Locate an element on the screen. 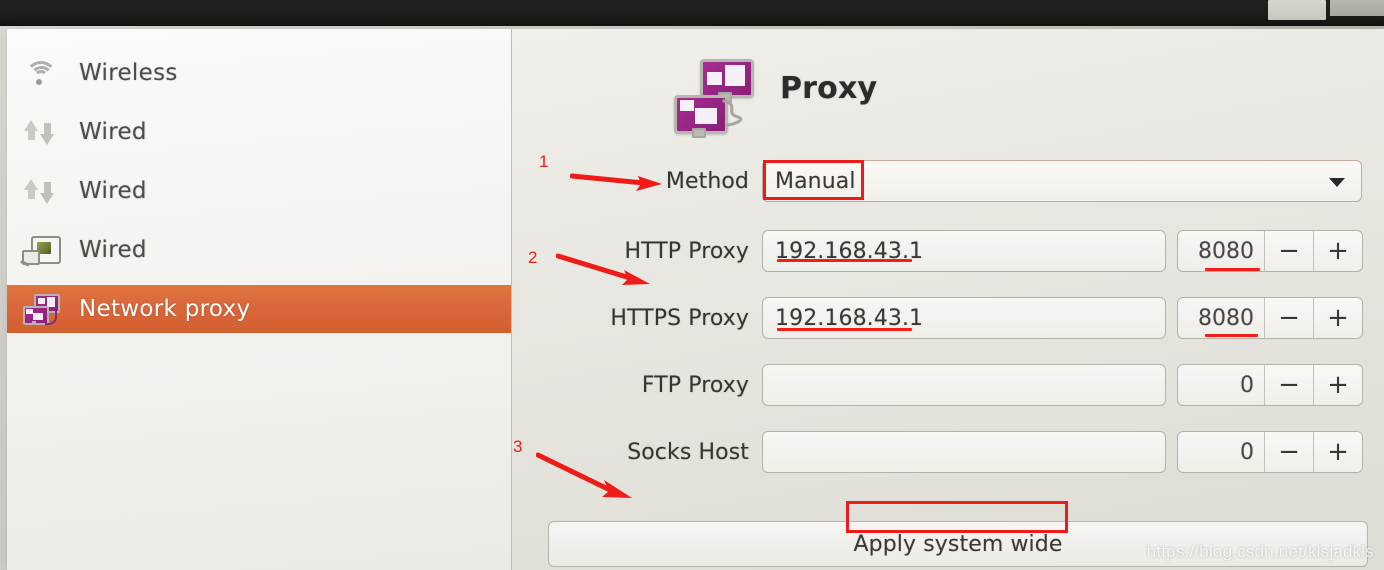 The image size is (1384, 570). row-ftp-proxy: FTP Proxy 0 − + is located at coordinates (948, 385).